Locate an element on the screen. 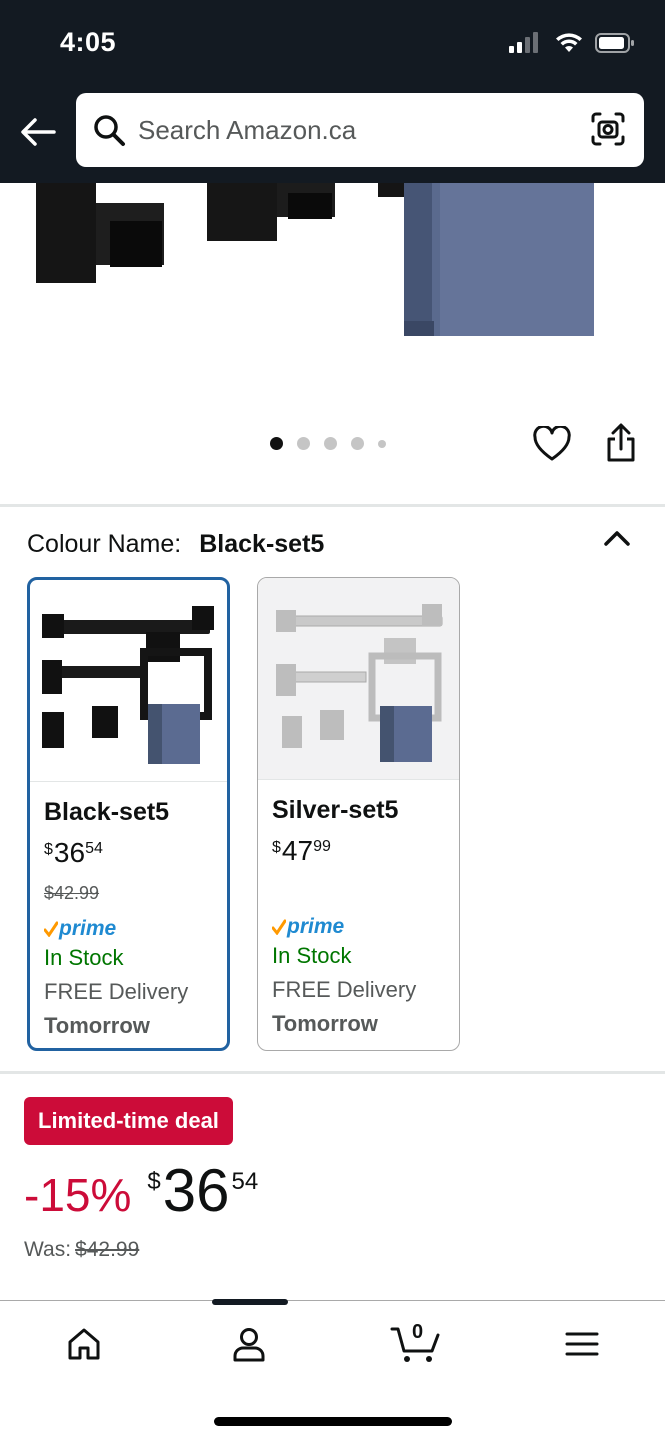 The width and height of the screenshot is (665, 1440). share-icon is located at coordinates (621, 442).